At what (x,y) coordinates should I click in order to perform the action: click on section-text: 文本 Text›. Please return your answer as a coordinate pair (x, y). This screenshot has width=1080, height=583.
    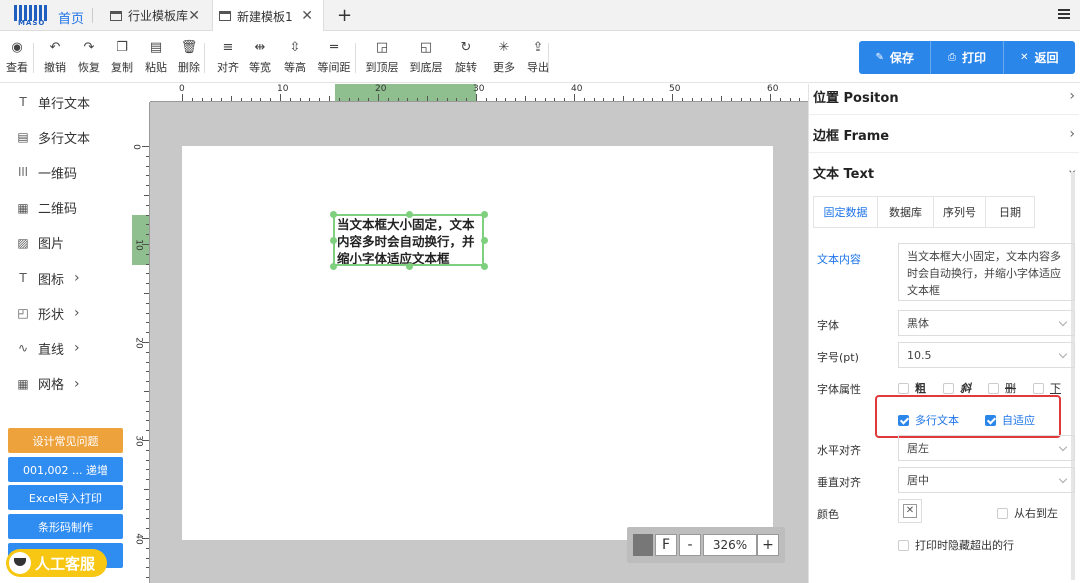
    Looking at the image, I should click on (946, 172).